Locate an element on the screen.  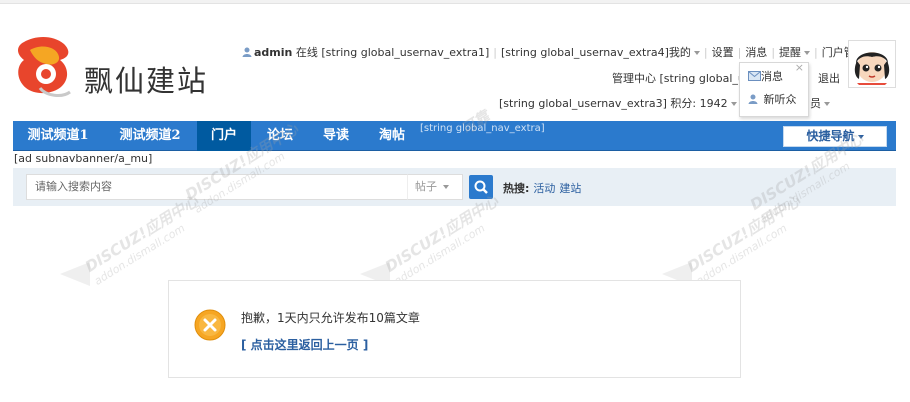
usernav-row-3: [string global_usernav_extra3] 积分: 1942| is located at coordinates (623, 103).